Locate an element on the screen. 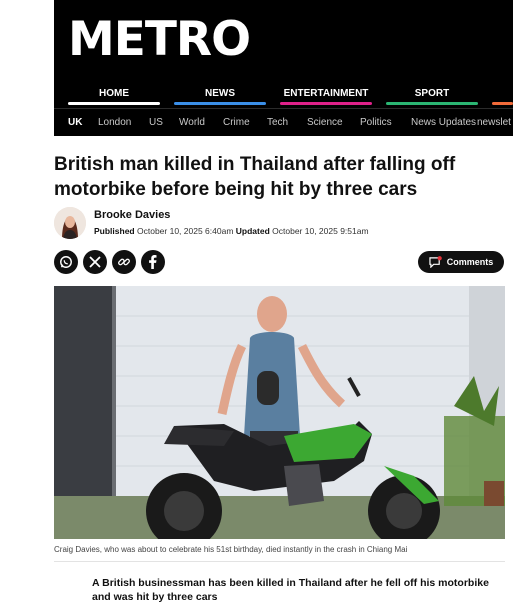 This screenshot has width=513, height=604. link-icon is located at coordinates (124, 262).